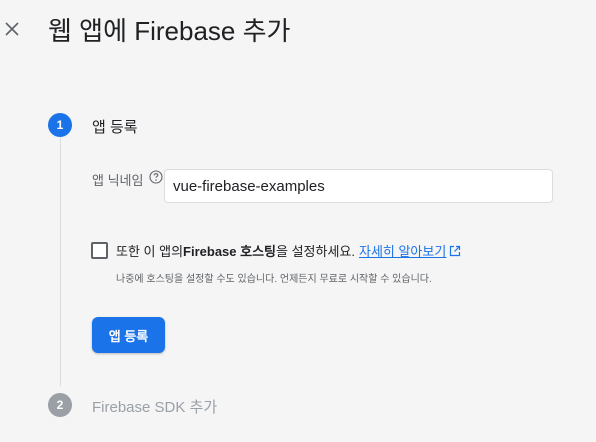 The width and height of the screenshot is (596, 442). I want to click on step-2-indicator: 2, so click(60, 405).